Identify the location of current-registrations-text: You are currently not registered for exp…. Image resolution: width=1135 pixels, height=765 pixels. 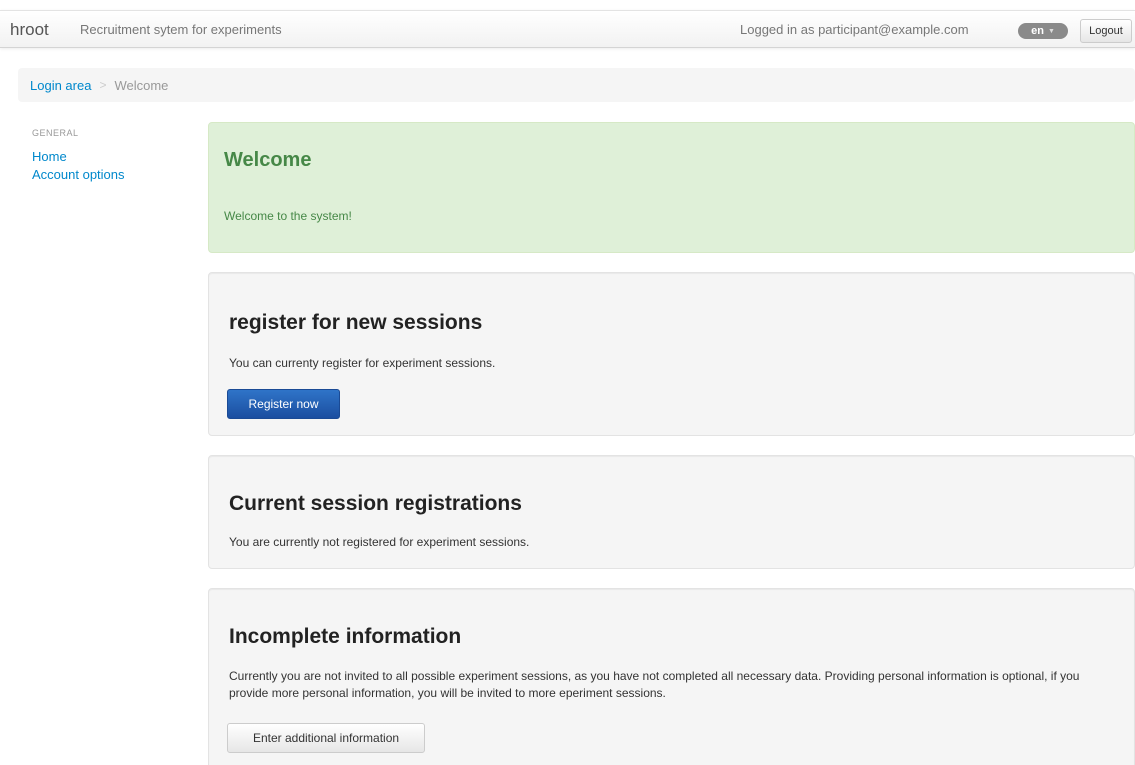
(379, 542).